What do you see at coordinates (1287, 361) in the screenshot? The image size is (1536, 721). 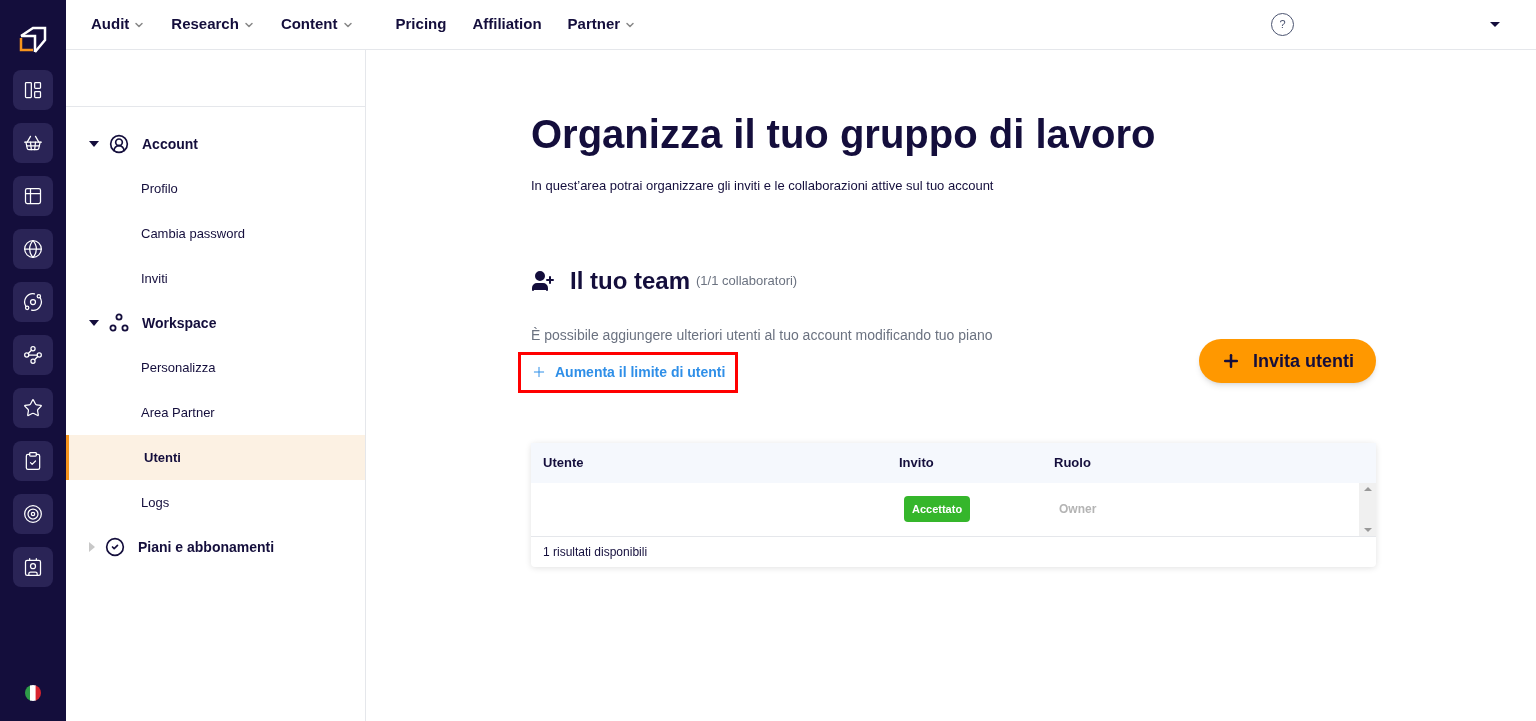 I see `invite-users-button: Invita utenti` at bounding box center [1287, 361].